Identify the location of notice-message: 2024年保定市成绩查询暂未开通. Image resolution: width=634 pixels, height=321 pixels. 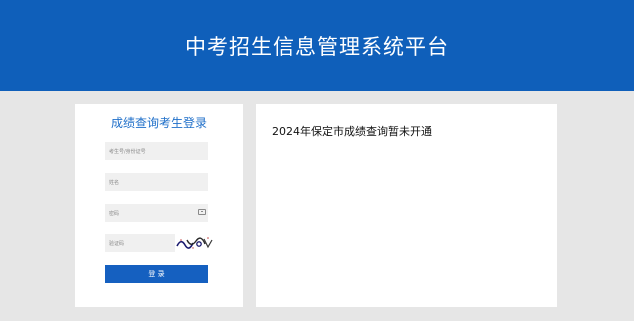
(352, 131).